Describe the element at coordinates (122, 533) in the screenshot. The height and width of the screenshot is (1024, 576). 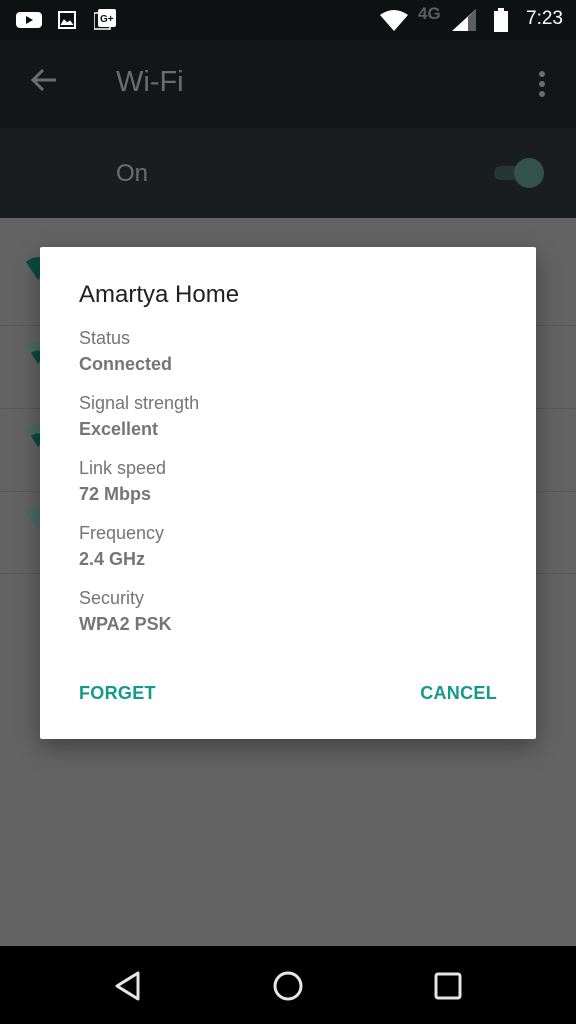
I see `field-label: Frequency` at that location.